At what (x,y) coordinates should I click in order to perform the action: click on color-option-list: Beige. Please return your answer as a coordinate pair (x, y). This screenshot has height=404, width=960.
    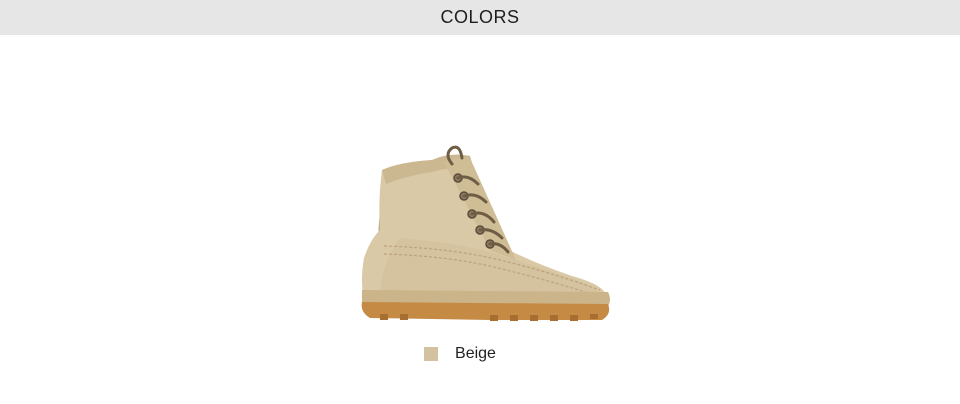
    Looking at the image, I should click on (480, 354).